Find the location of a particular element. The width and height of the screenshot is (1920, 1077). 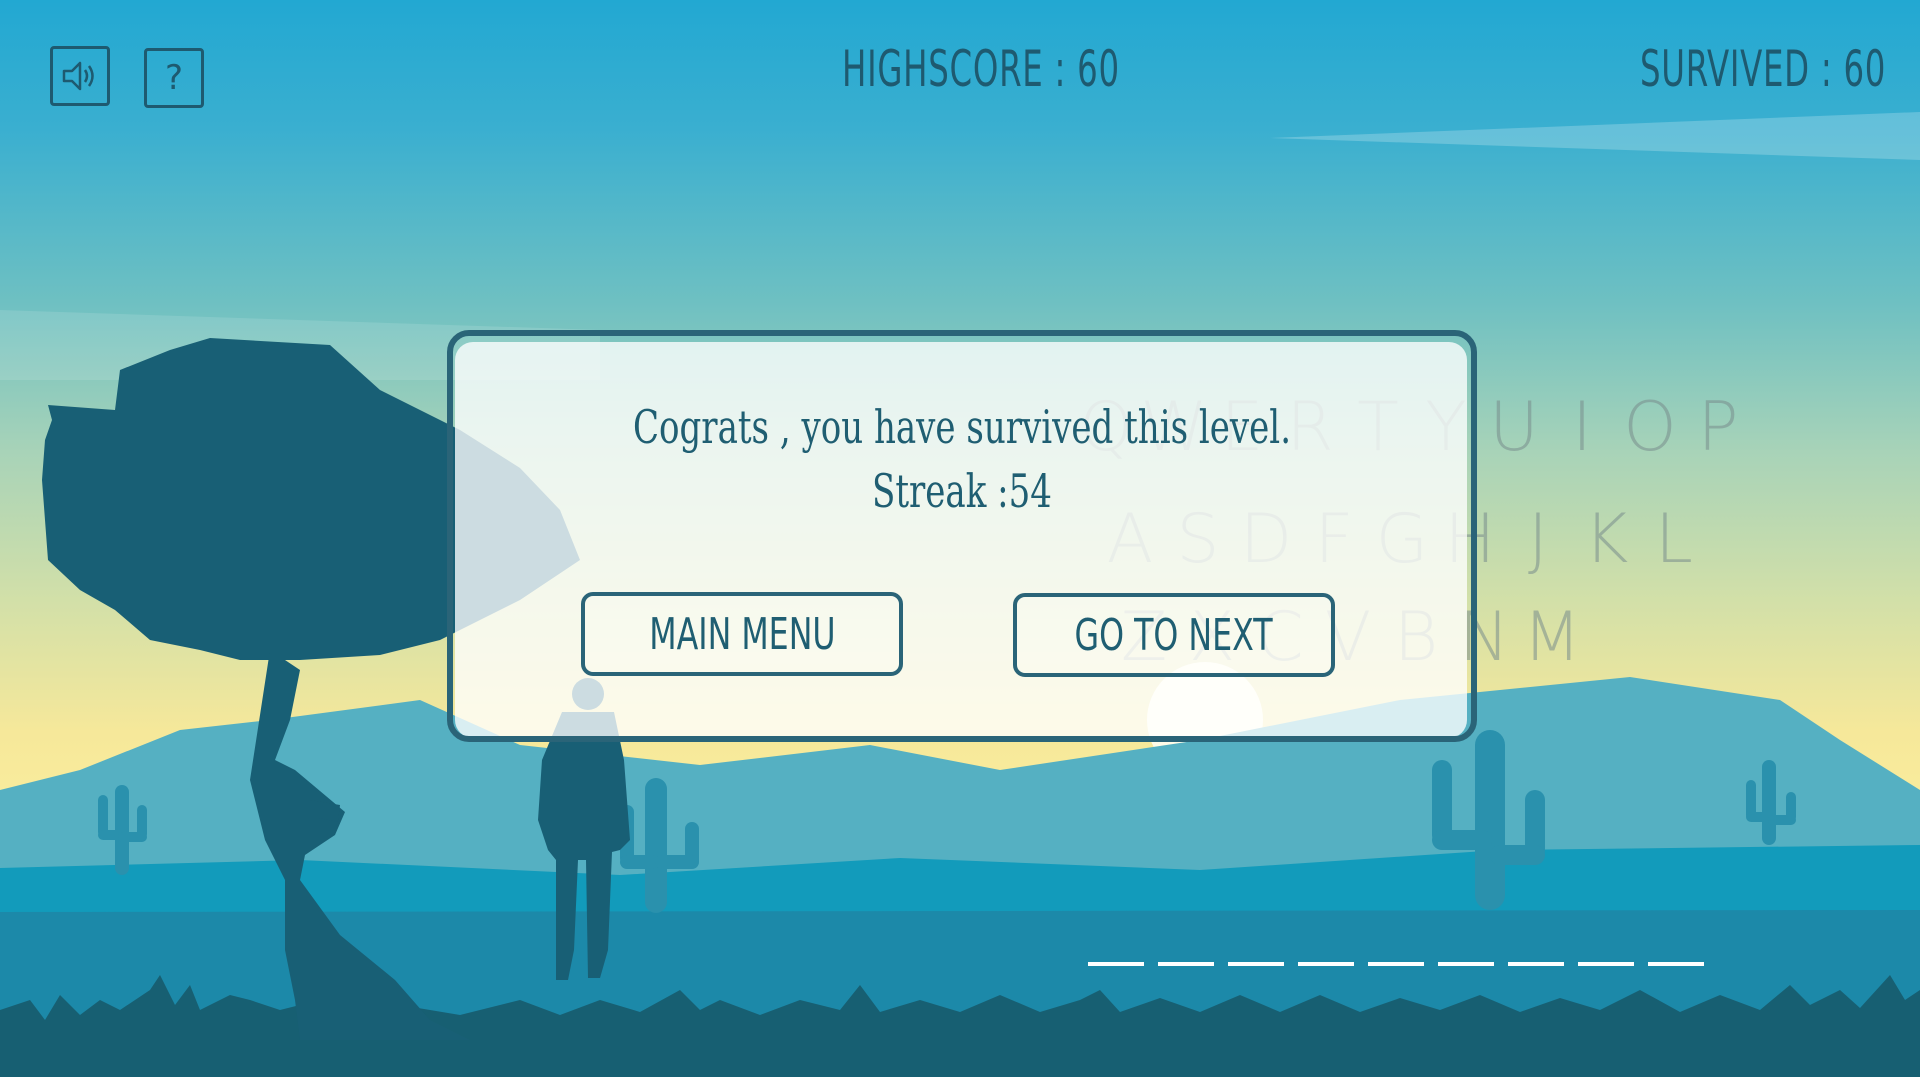

key-o: O is located at coordinates (1650, 427).